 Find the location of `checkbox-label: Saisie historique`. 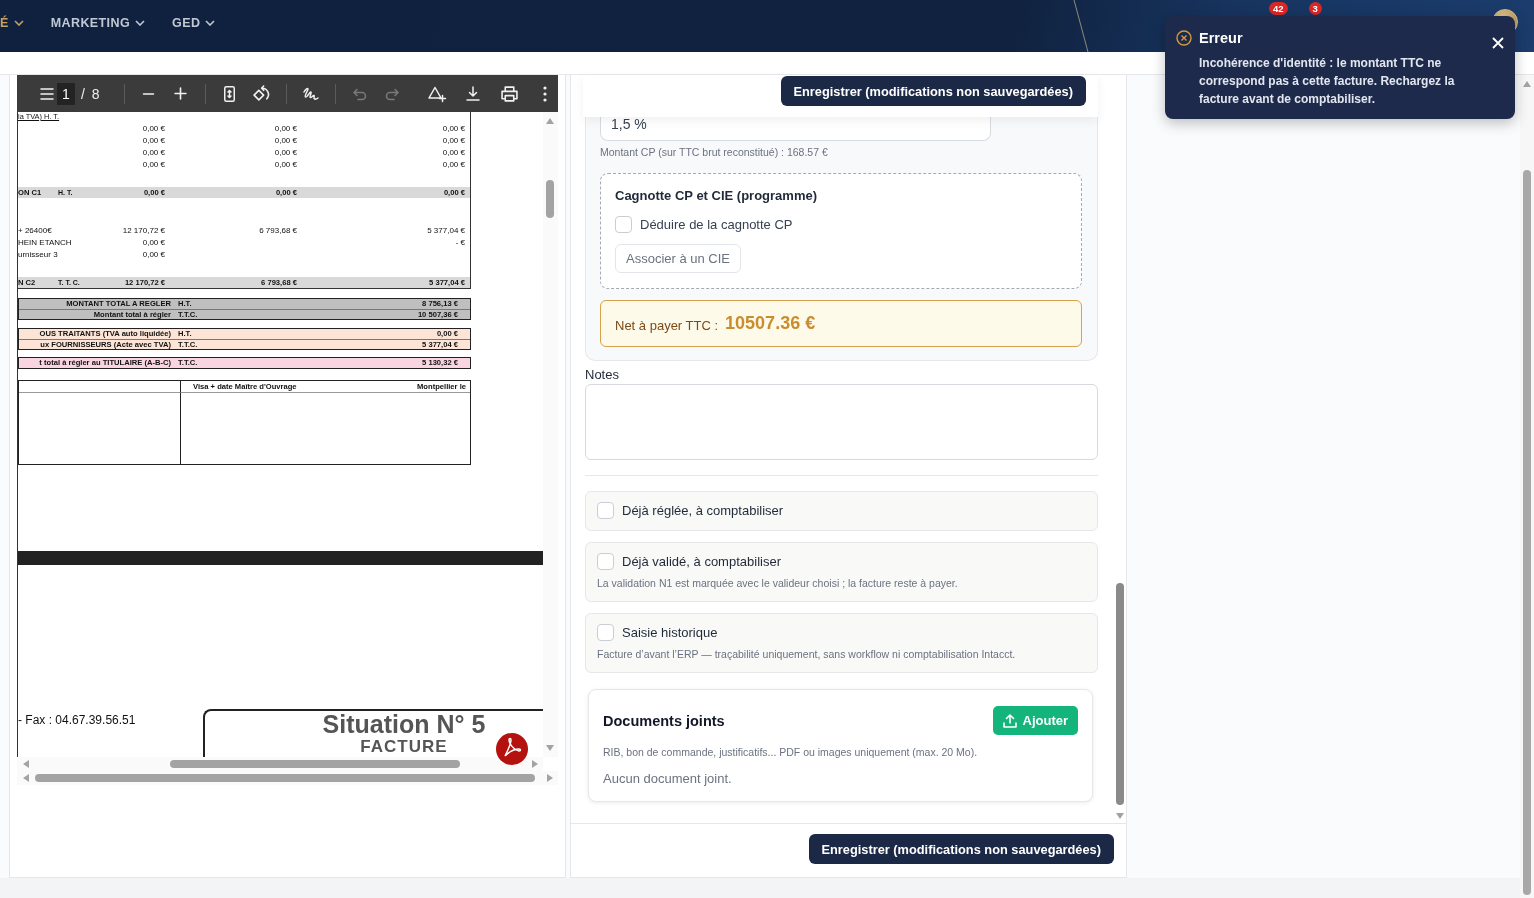

checkbox-label: Saisie historique is located at coordinates (670, 632).